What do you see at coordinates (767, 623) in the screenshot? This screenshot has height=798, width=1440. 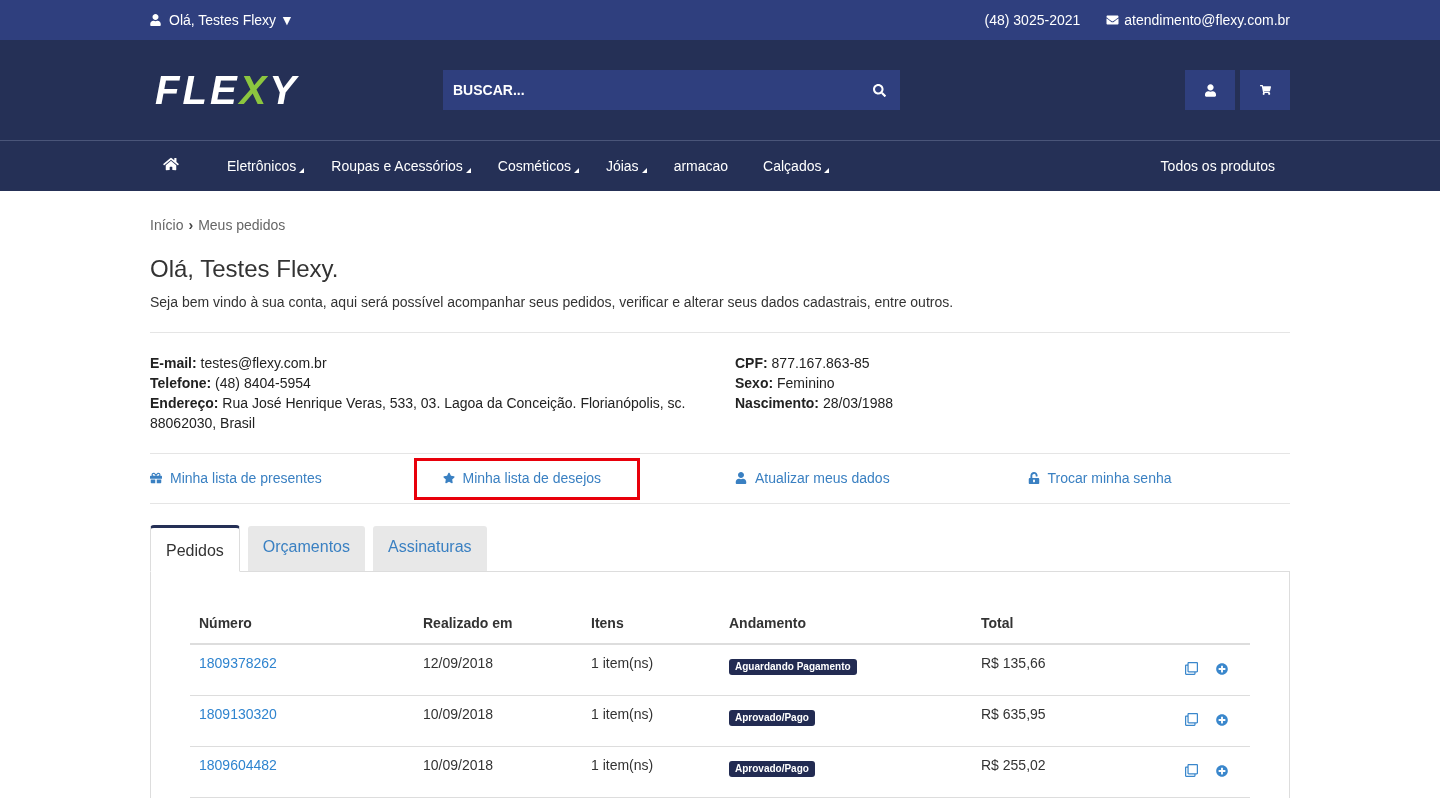 I see `column-header: Andamento` at bounding box center [767, 623].